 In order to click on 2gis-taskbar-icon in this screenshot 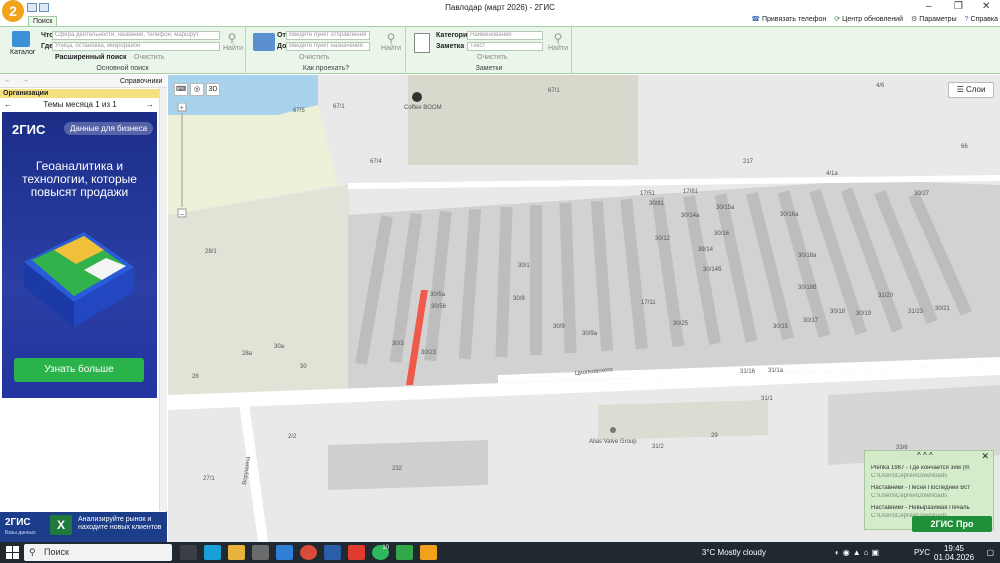, I will do `click(428, 552)`.